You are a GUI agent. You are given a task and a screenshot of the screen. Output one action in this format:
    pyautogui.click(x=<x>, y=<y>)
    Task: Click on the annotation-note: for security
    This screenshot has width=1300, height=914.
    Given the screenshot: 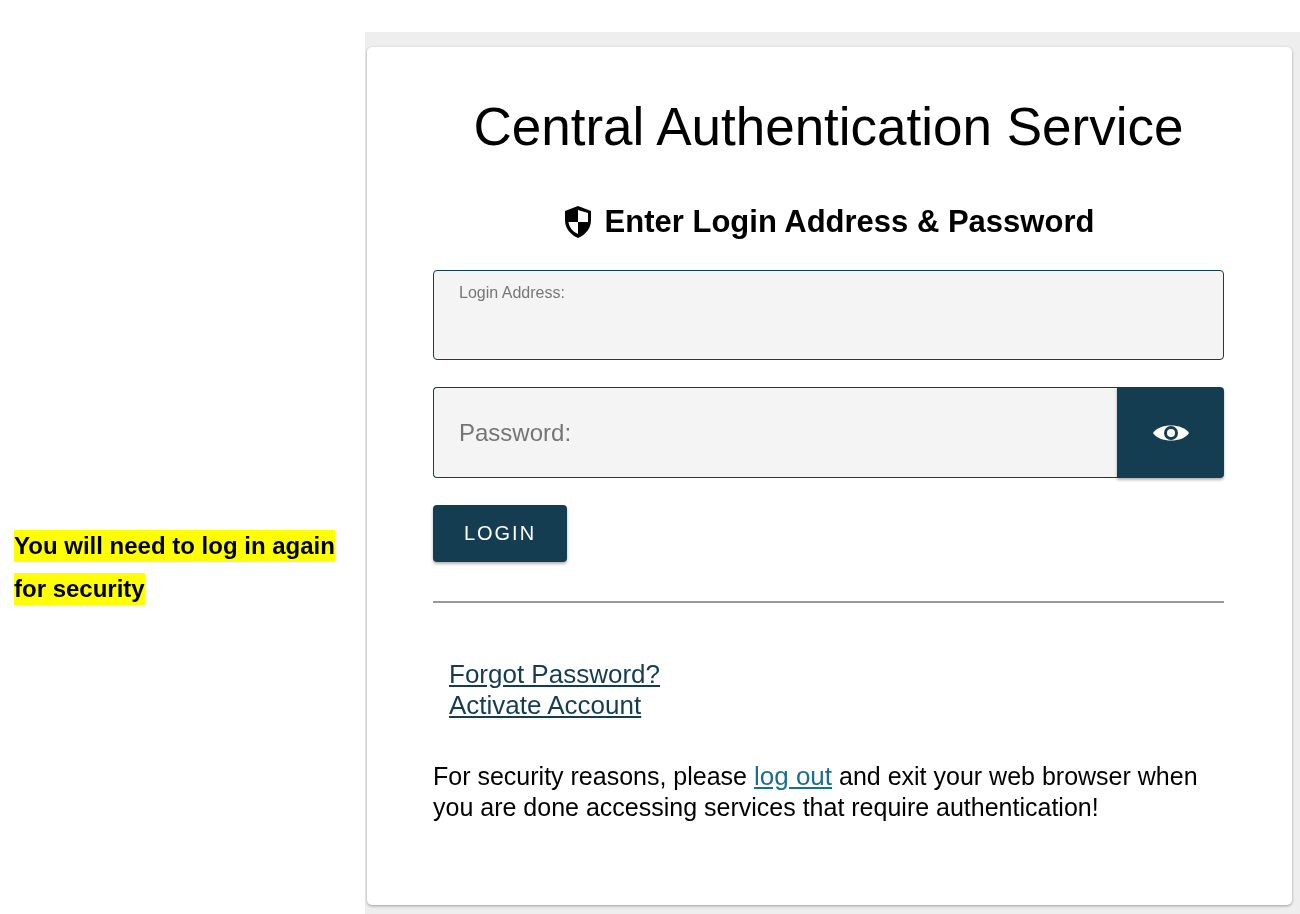 What is the action you would take?
    pyautogui.click(x=79, y=589)
    